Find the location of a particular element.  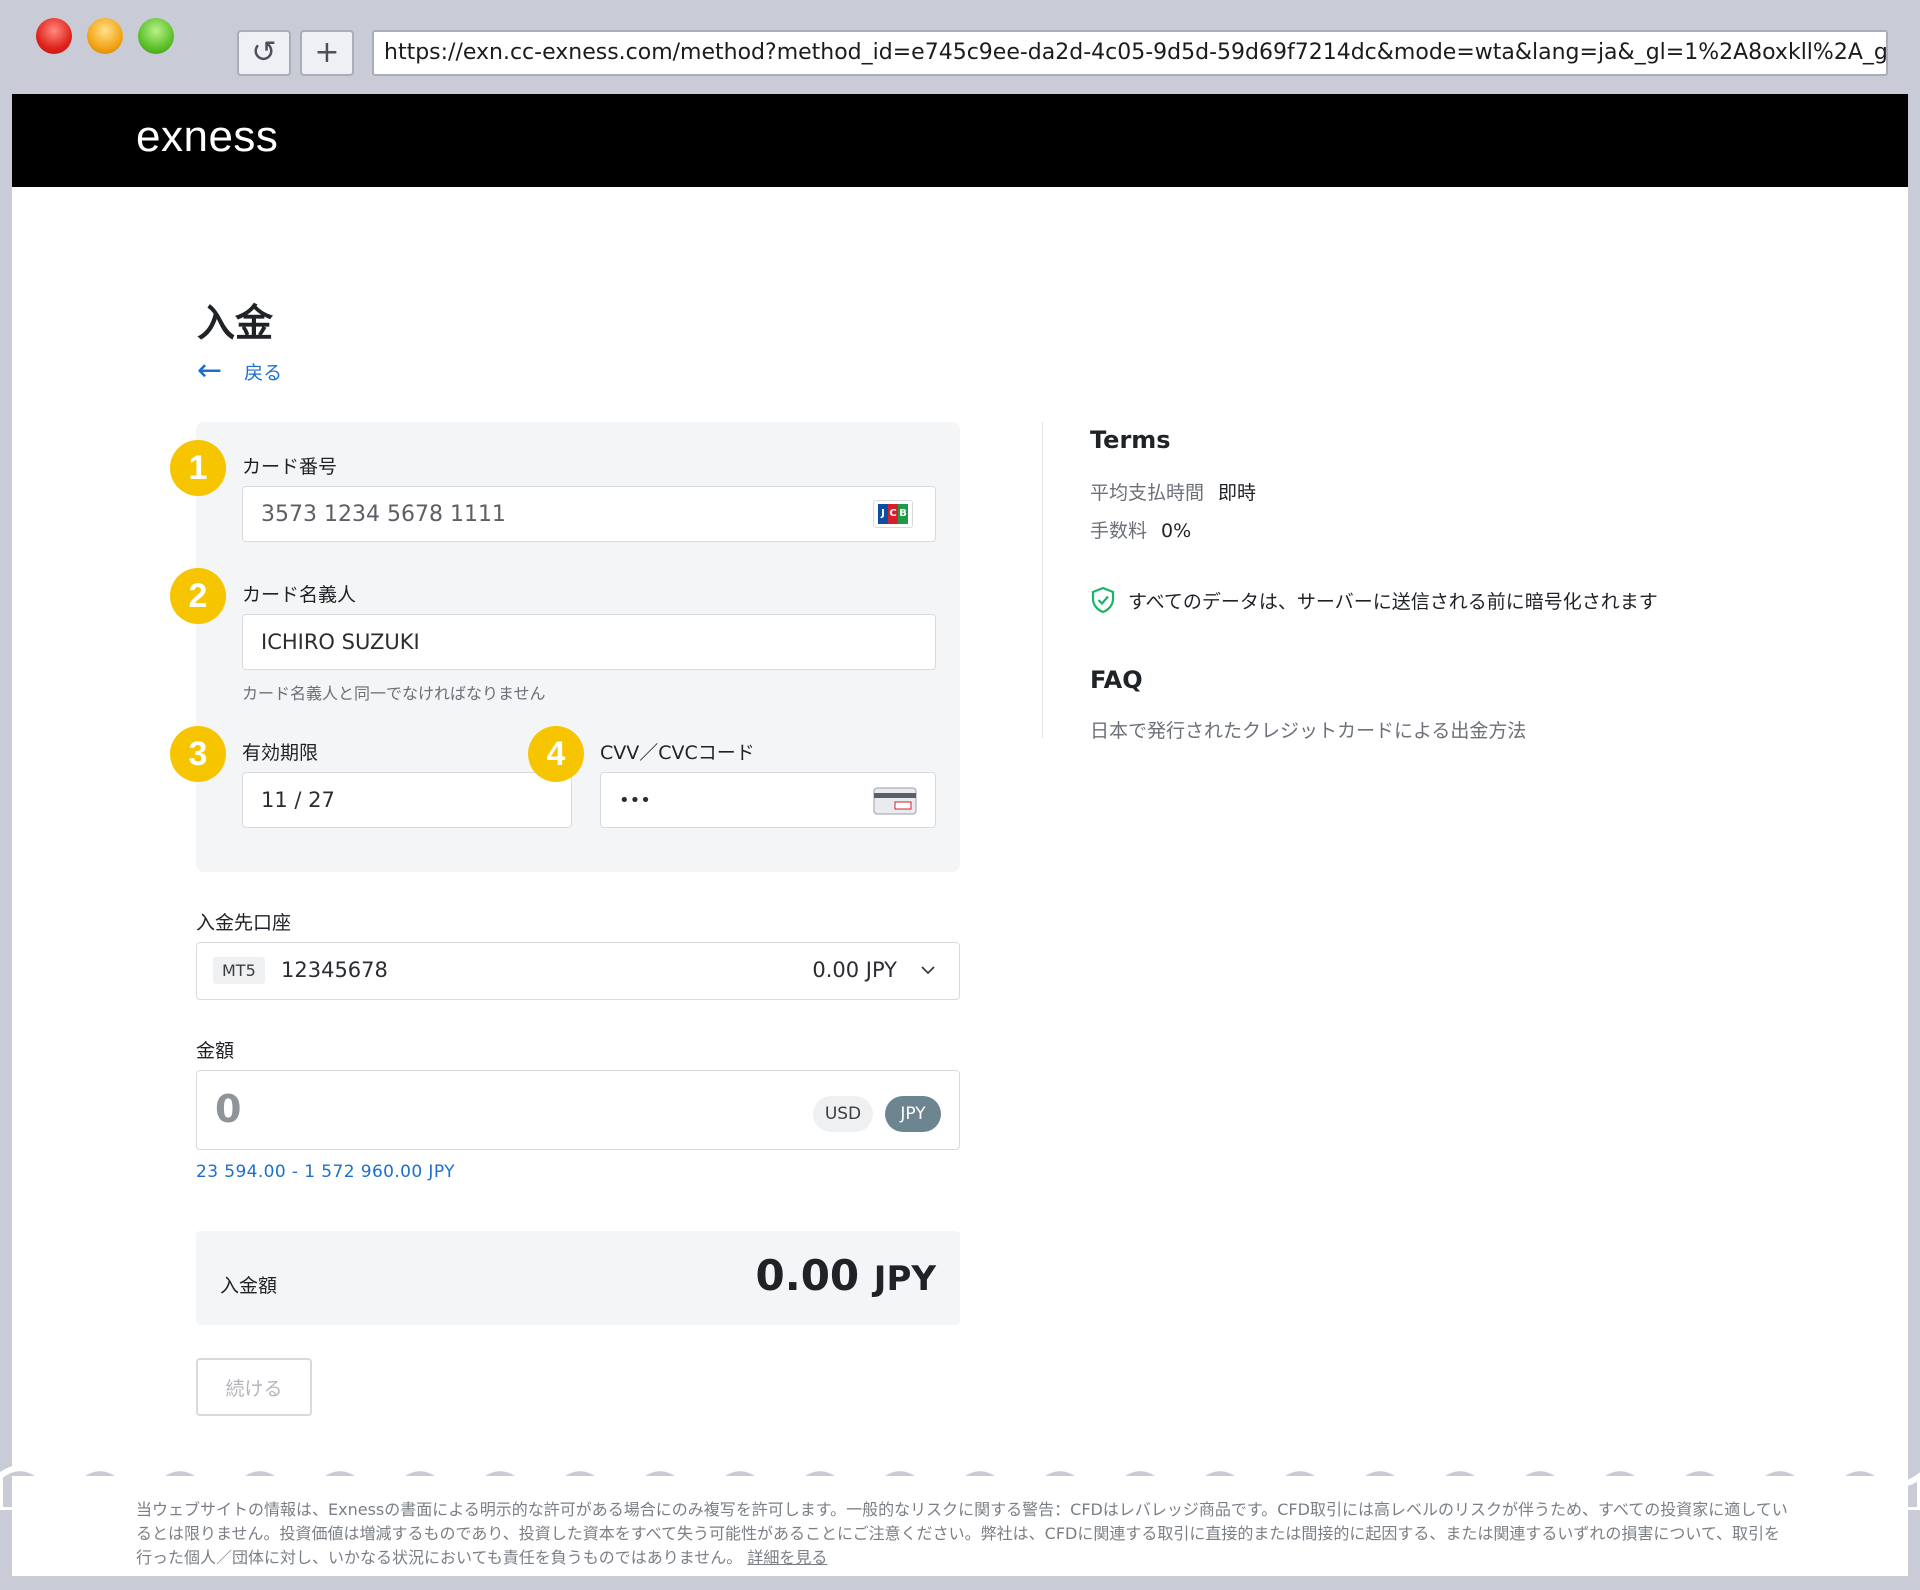

currency-jpy-button: JPY is located at coordinates (913, 1114).